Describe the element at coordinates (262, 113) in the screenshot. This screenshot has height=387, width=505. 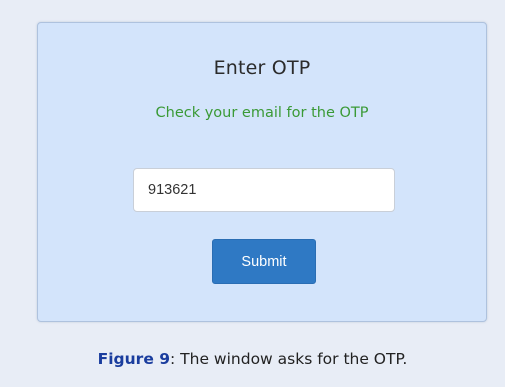
I see `dialog-subtitle: Check your email for the OTP` at that location.